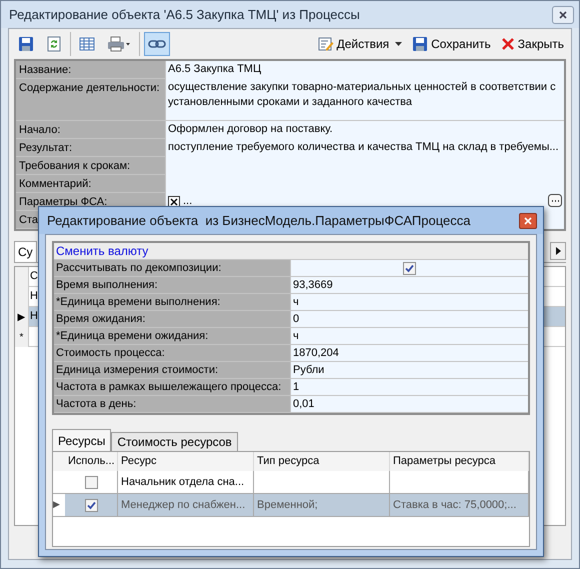 Image resolution: width=580 pixels, height=569 pixels. What do you see at coordinates (28, 220) in the screenshot?
I see `property-label: Ста` at bounding box center [28, 220].